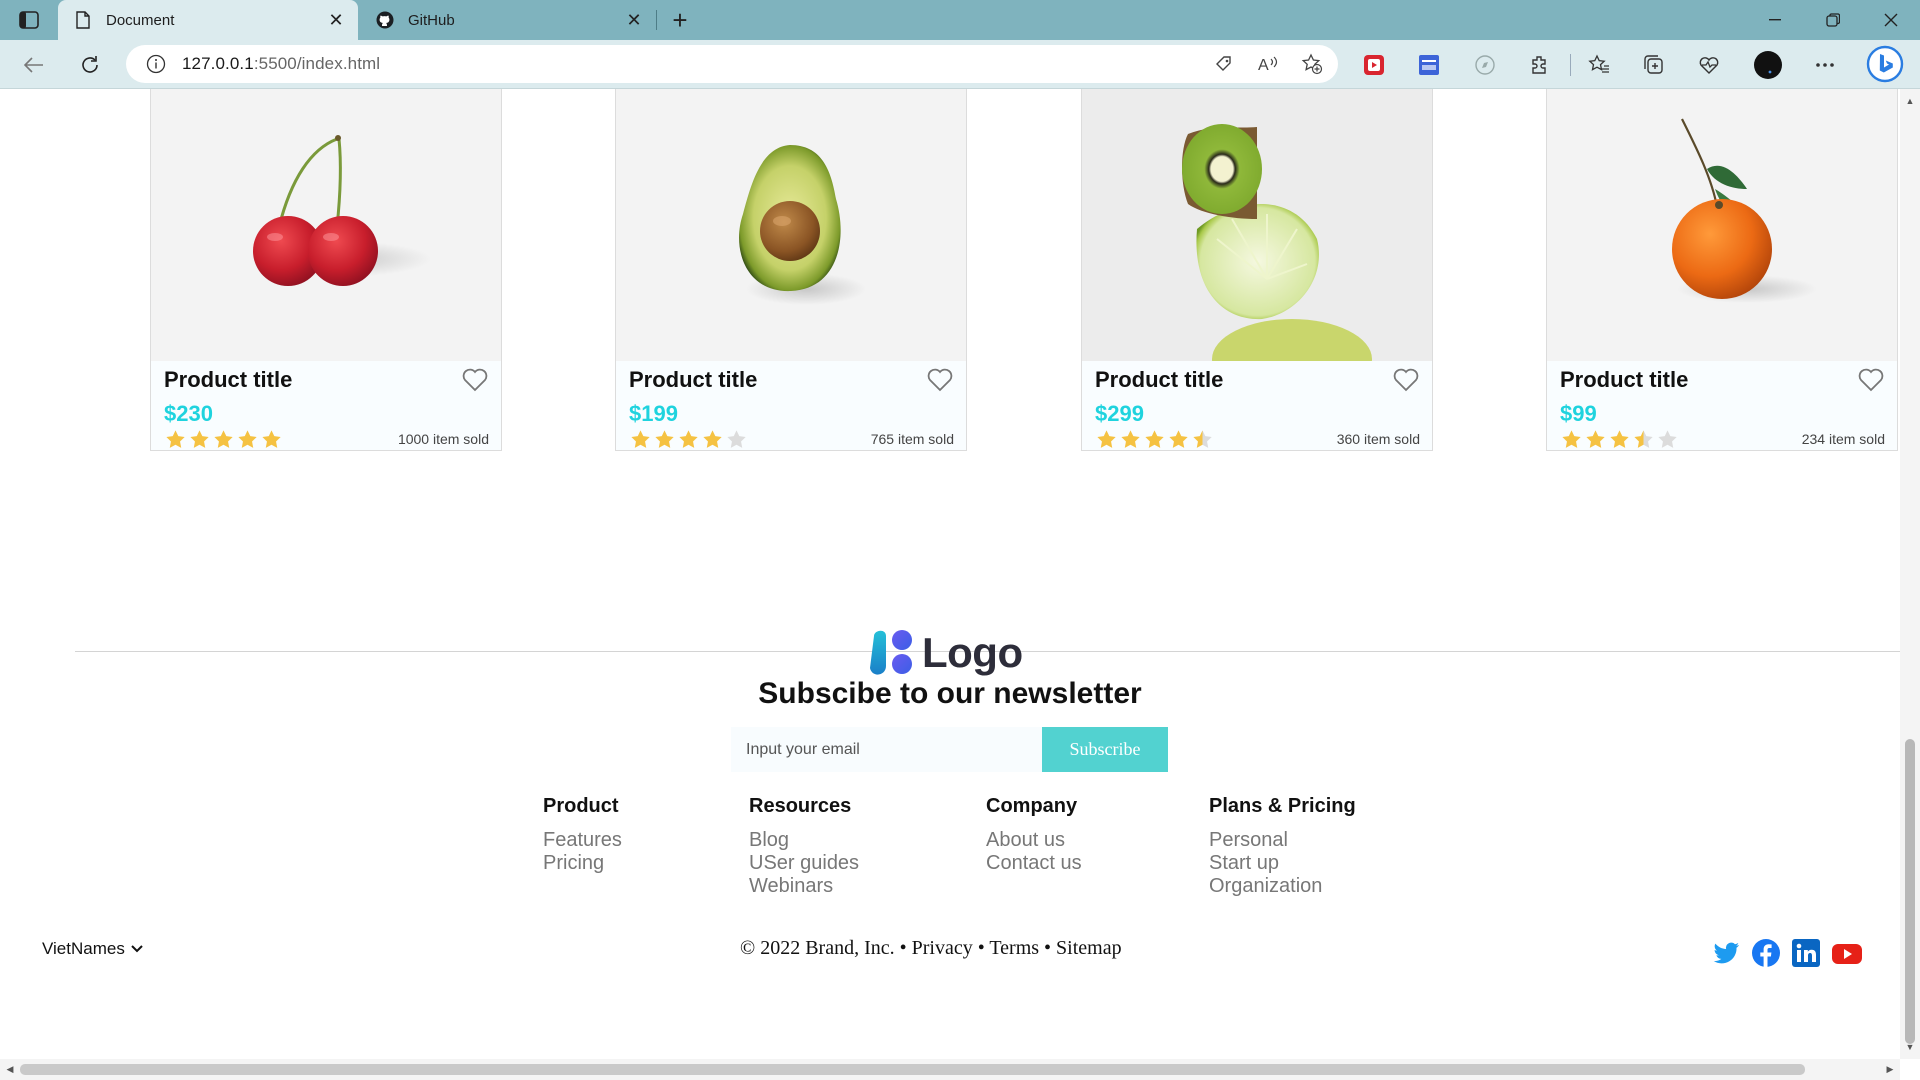  I want to click on extension-red-icon, so click(1374, 65).